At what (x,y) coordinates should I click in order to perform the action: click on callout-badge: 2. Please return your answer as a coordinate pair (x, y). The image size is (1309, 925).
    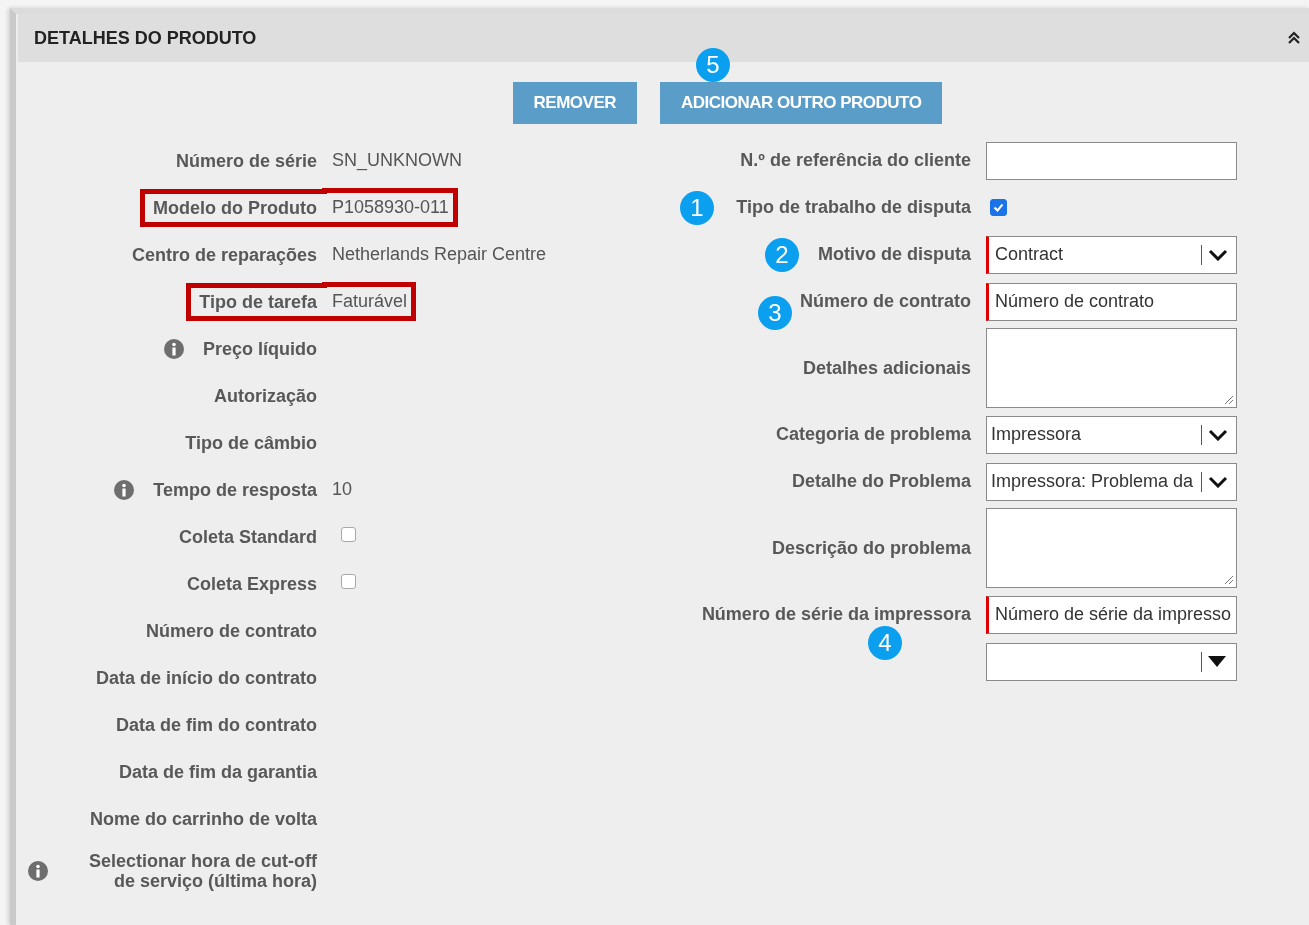
    Looking at the image, I should click on (782, 254).